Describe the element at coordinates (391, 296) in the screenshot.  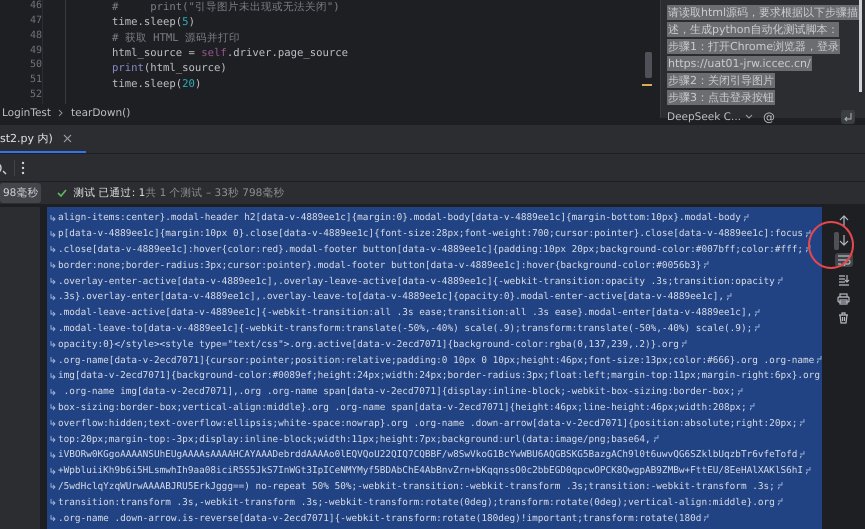
I see `console-line: .3s}.overlay-enter[data-v-4889ee1c],.overlay-leave-to[data-v-4889ee1c]{opacity:0}.modal-enter-active[data-v-4889ee1c],` at that location.